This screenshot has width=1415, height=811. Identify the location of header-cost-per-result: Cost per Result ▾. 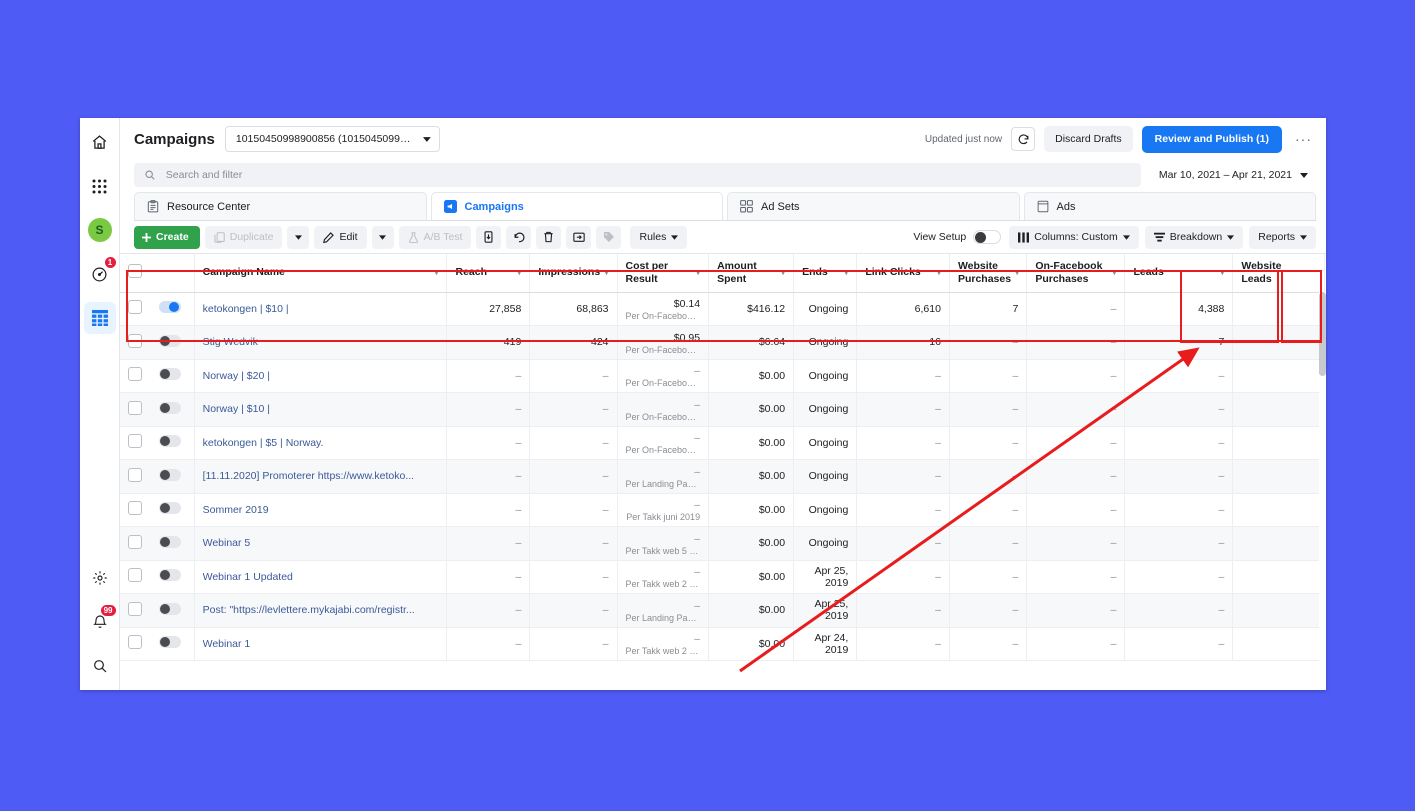
(663, 273).